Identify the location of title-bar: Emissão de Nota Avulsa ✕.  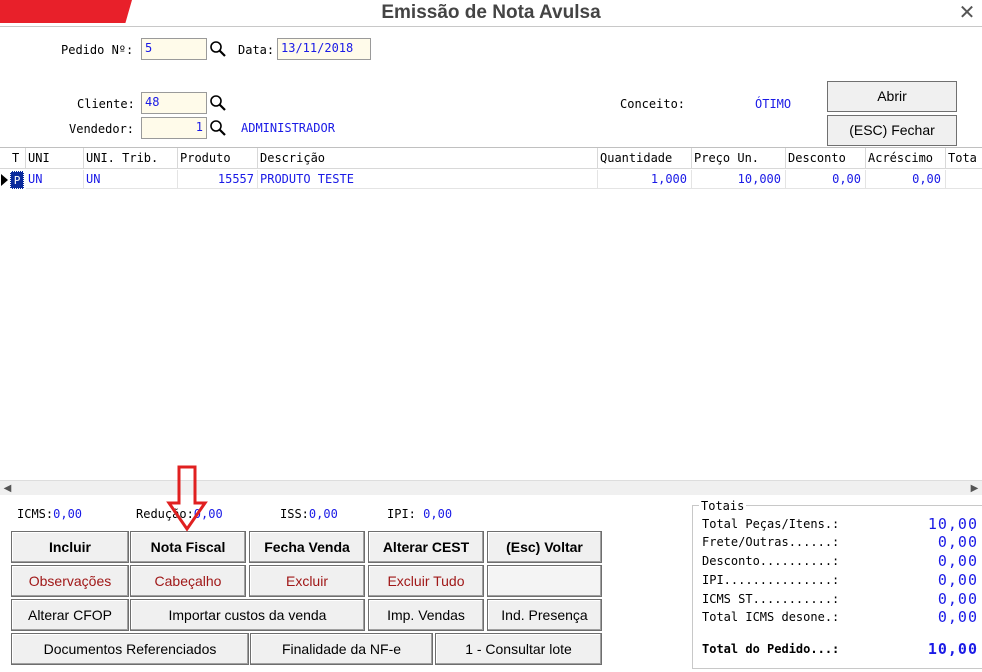
(491, 13).